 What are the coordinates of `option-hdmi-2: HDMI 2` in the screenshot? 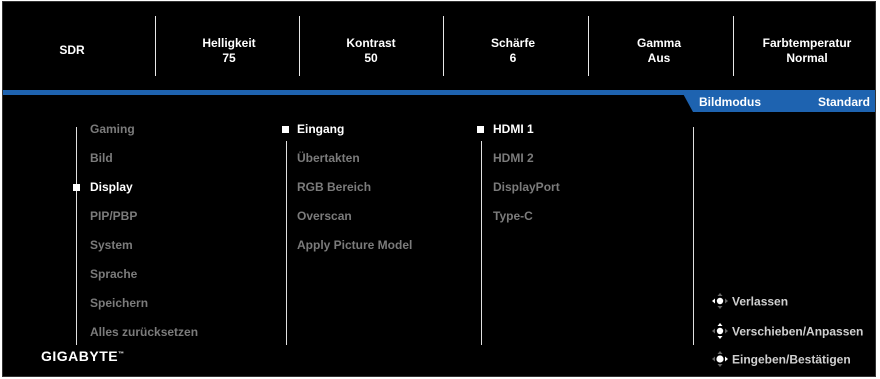 It's located at (513, 158).